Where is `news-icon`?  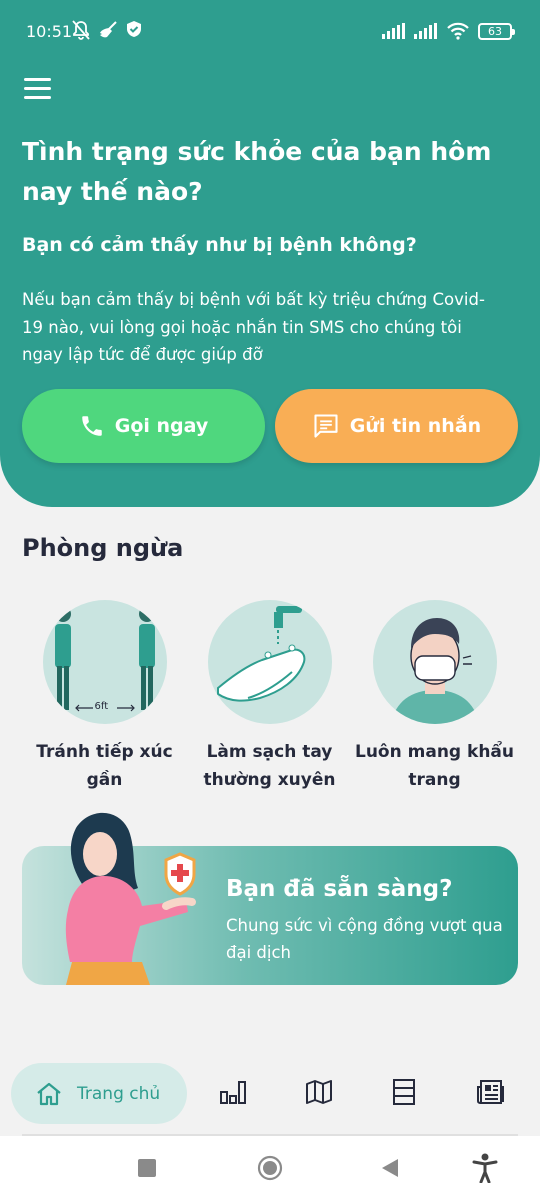
news-icon is located at coordinates (491, 1092).